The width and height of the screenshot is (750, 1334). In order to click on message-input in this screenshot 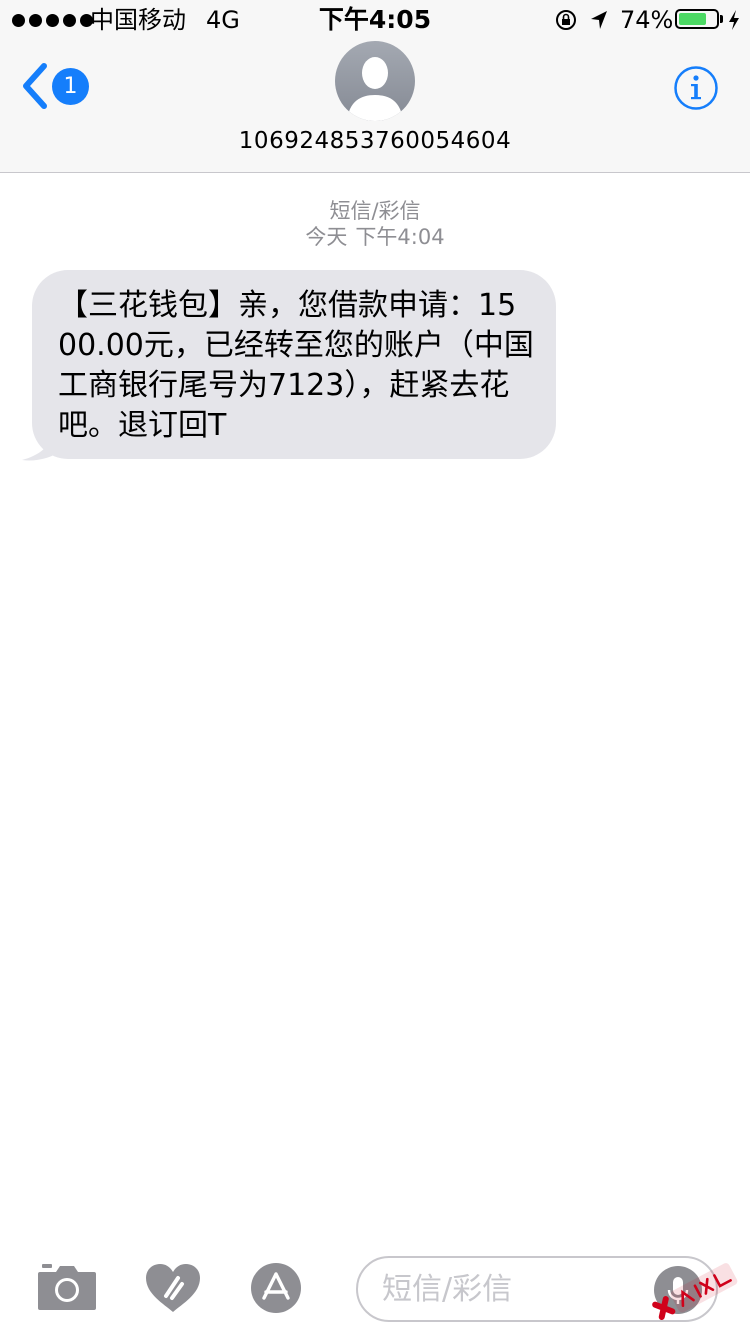, I will do `click(512, 1289)`.